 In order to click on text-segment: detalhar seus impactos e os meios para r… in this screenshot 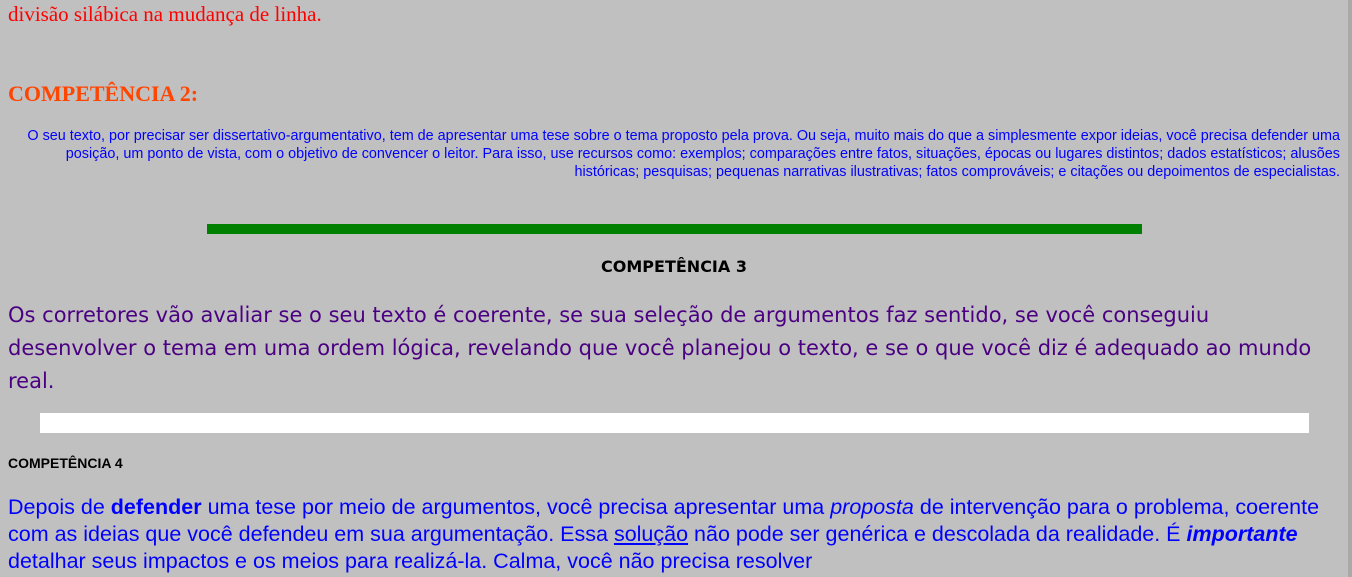, I will do `click(410, 561)`.